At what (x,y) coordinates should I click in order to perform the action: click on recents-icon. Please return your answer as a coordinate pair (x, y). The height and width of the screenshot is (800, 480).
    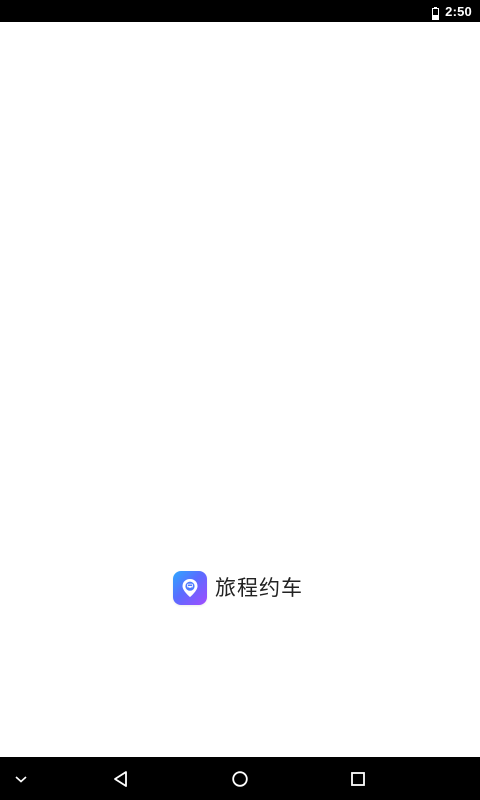
    Looking at the image, I should click on (358, 778).